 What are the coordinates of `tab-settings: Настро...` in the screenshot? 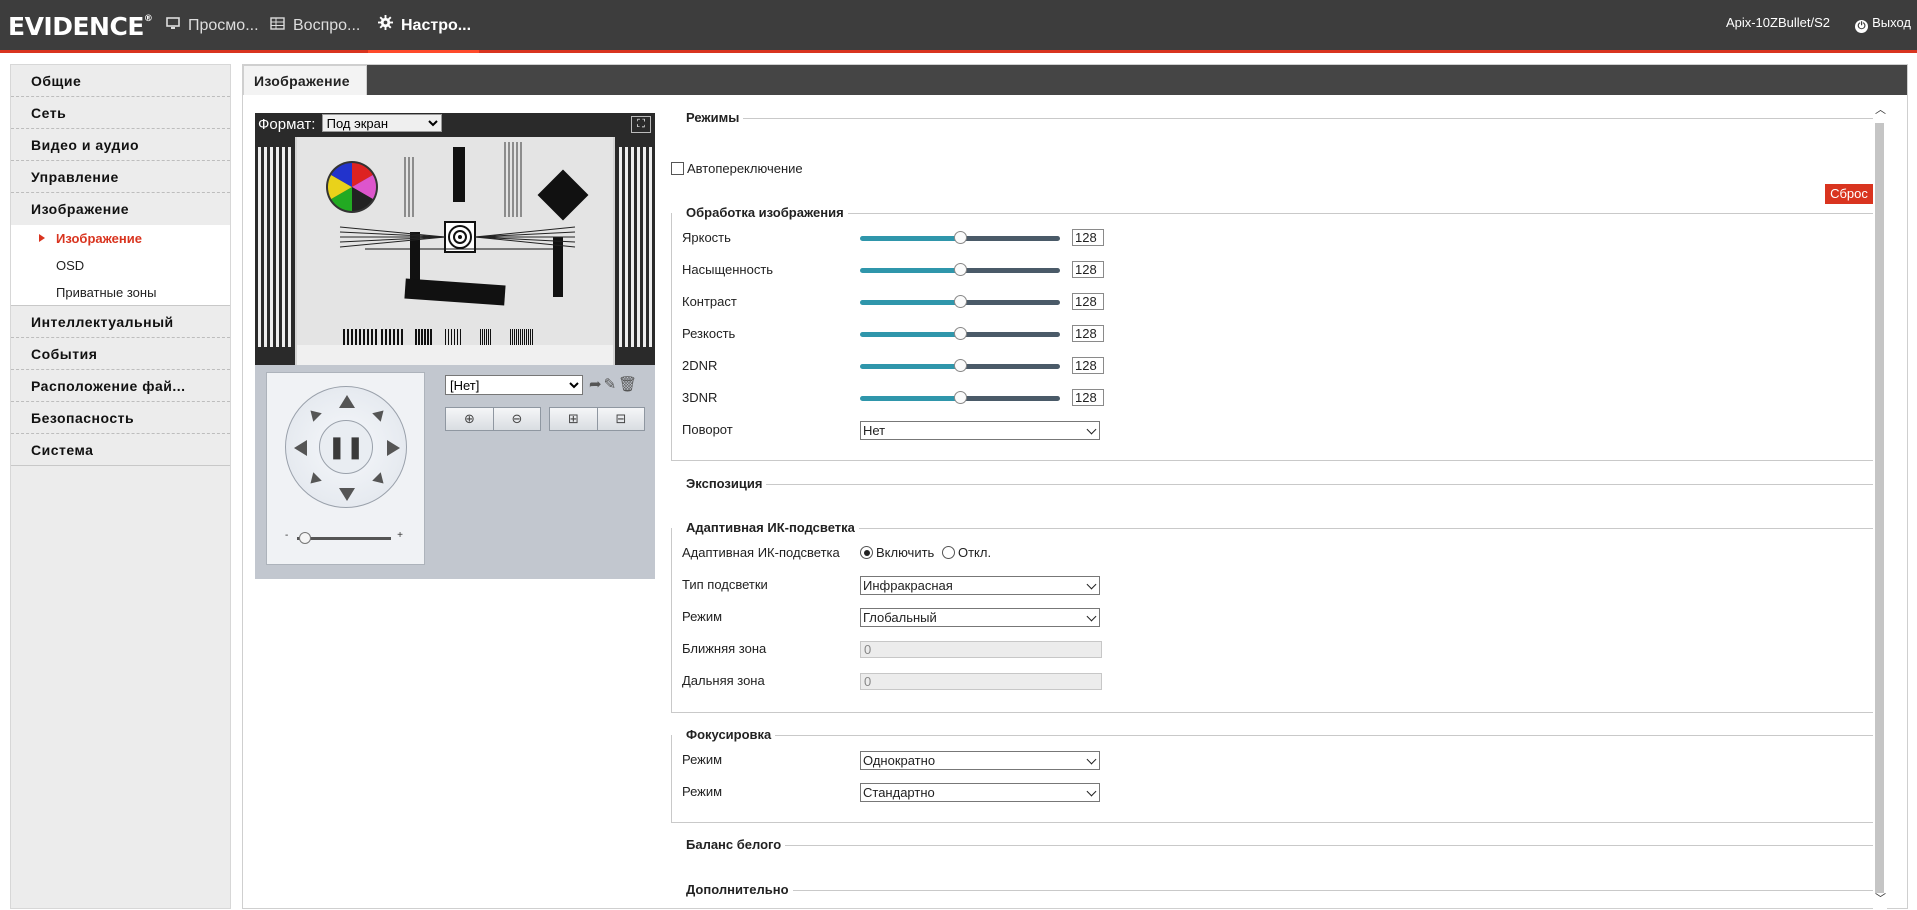 It's located at (423, 26).